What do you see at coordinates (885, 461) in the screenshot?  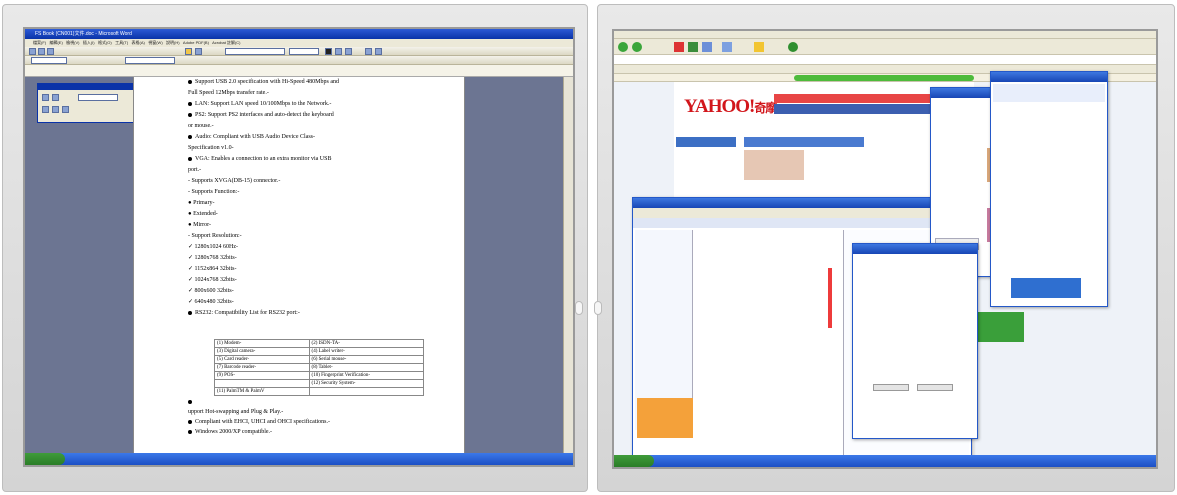 I see `taskbar` at bounding box center [885, 461].